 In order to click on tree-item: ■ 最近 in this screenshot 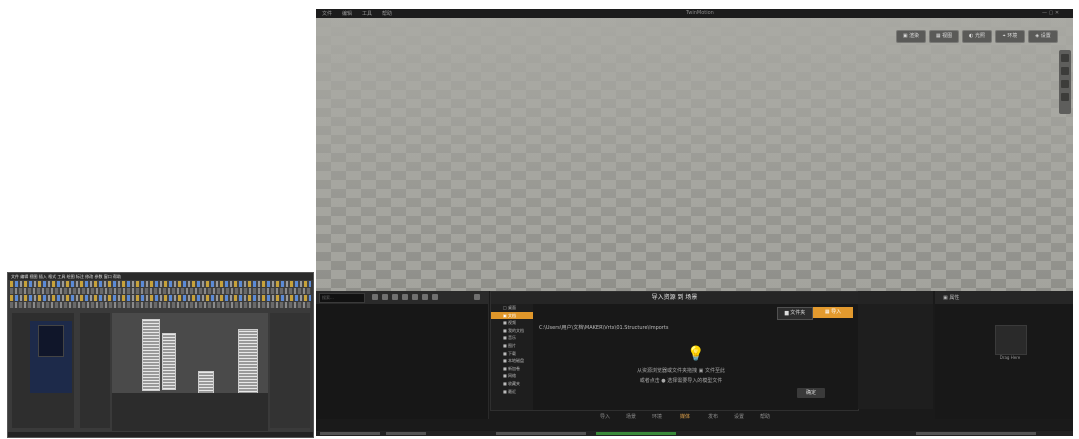, I will do `click(512, 392)`.